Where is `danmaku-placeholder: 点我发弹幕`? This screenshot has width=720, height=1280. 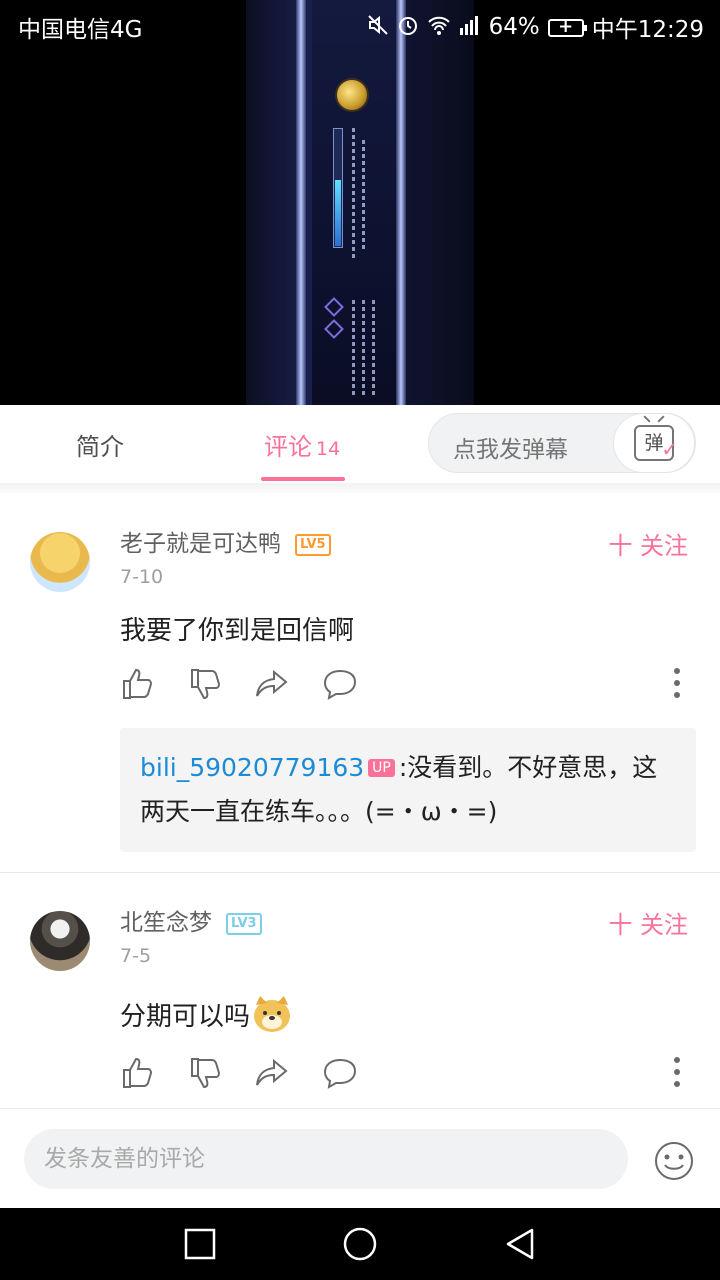
danmaku-placeholder: 点我发弹幕 is located at coordinates (510, 450).